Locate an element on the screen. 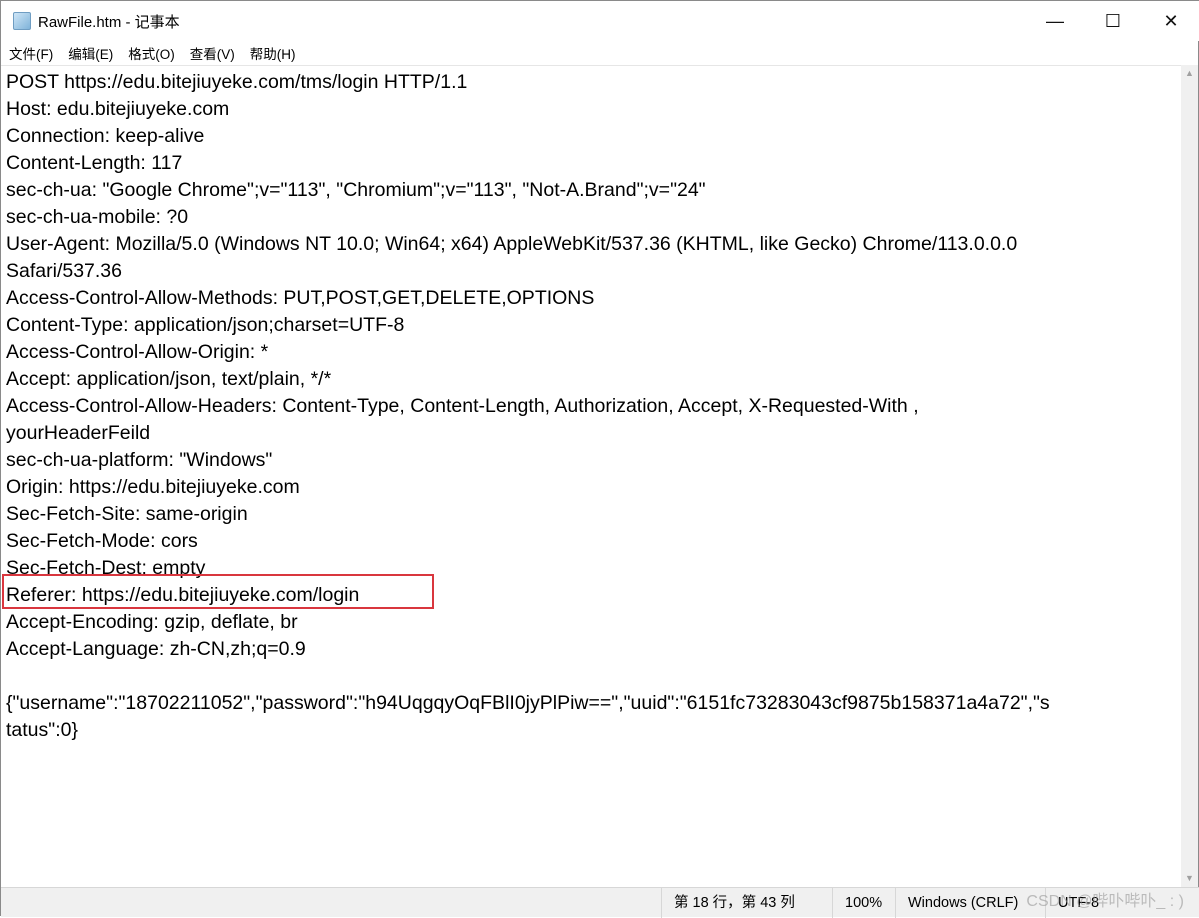 The width and height of the screenshot is (1199, 918). menu-edit: 编辑(E) is located at coordinates (90, 53).